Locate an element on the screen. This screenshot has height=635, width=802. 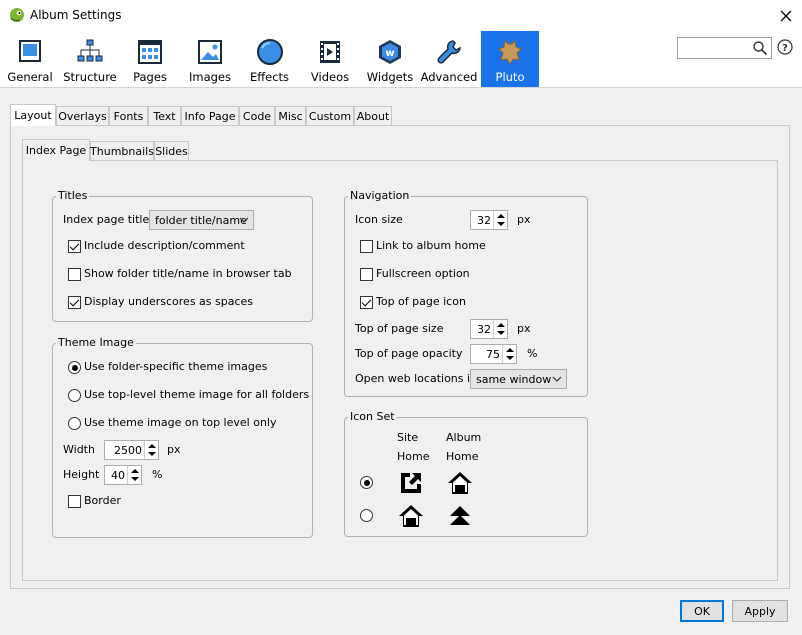
top-size-stepper: 32 is located at coordinates (489, 329).